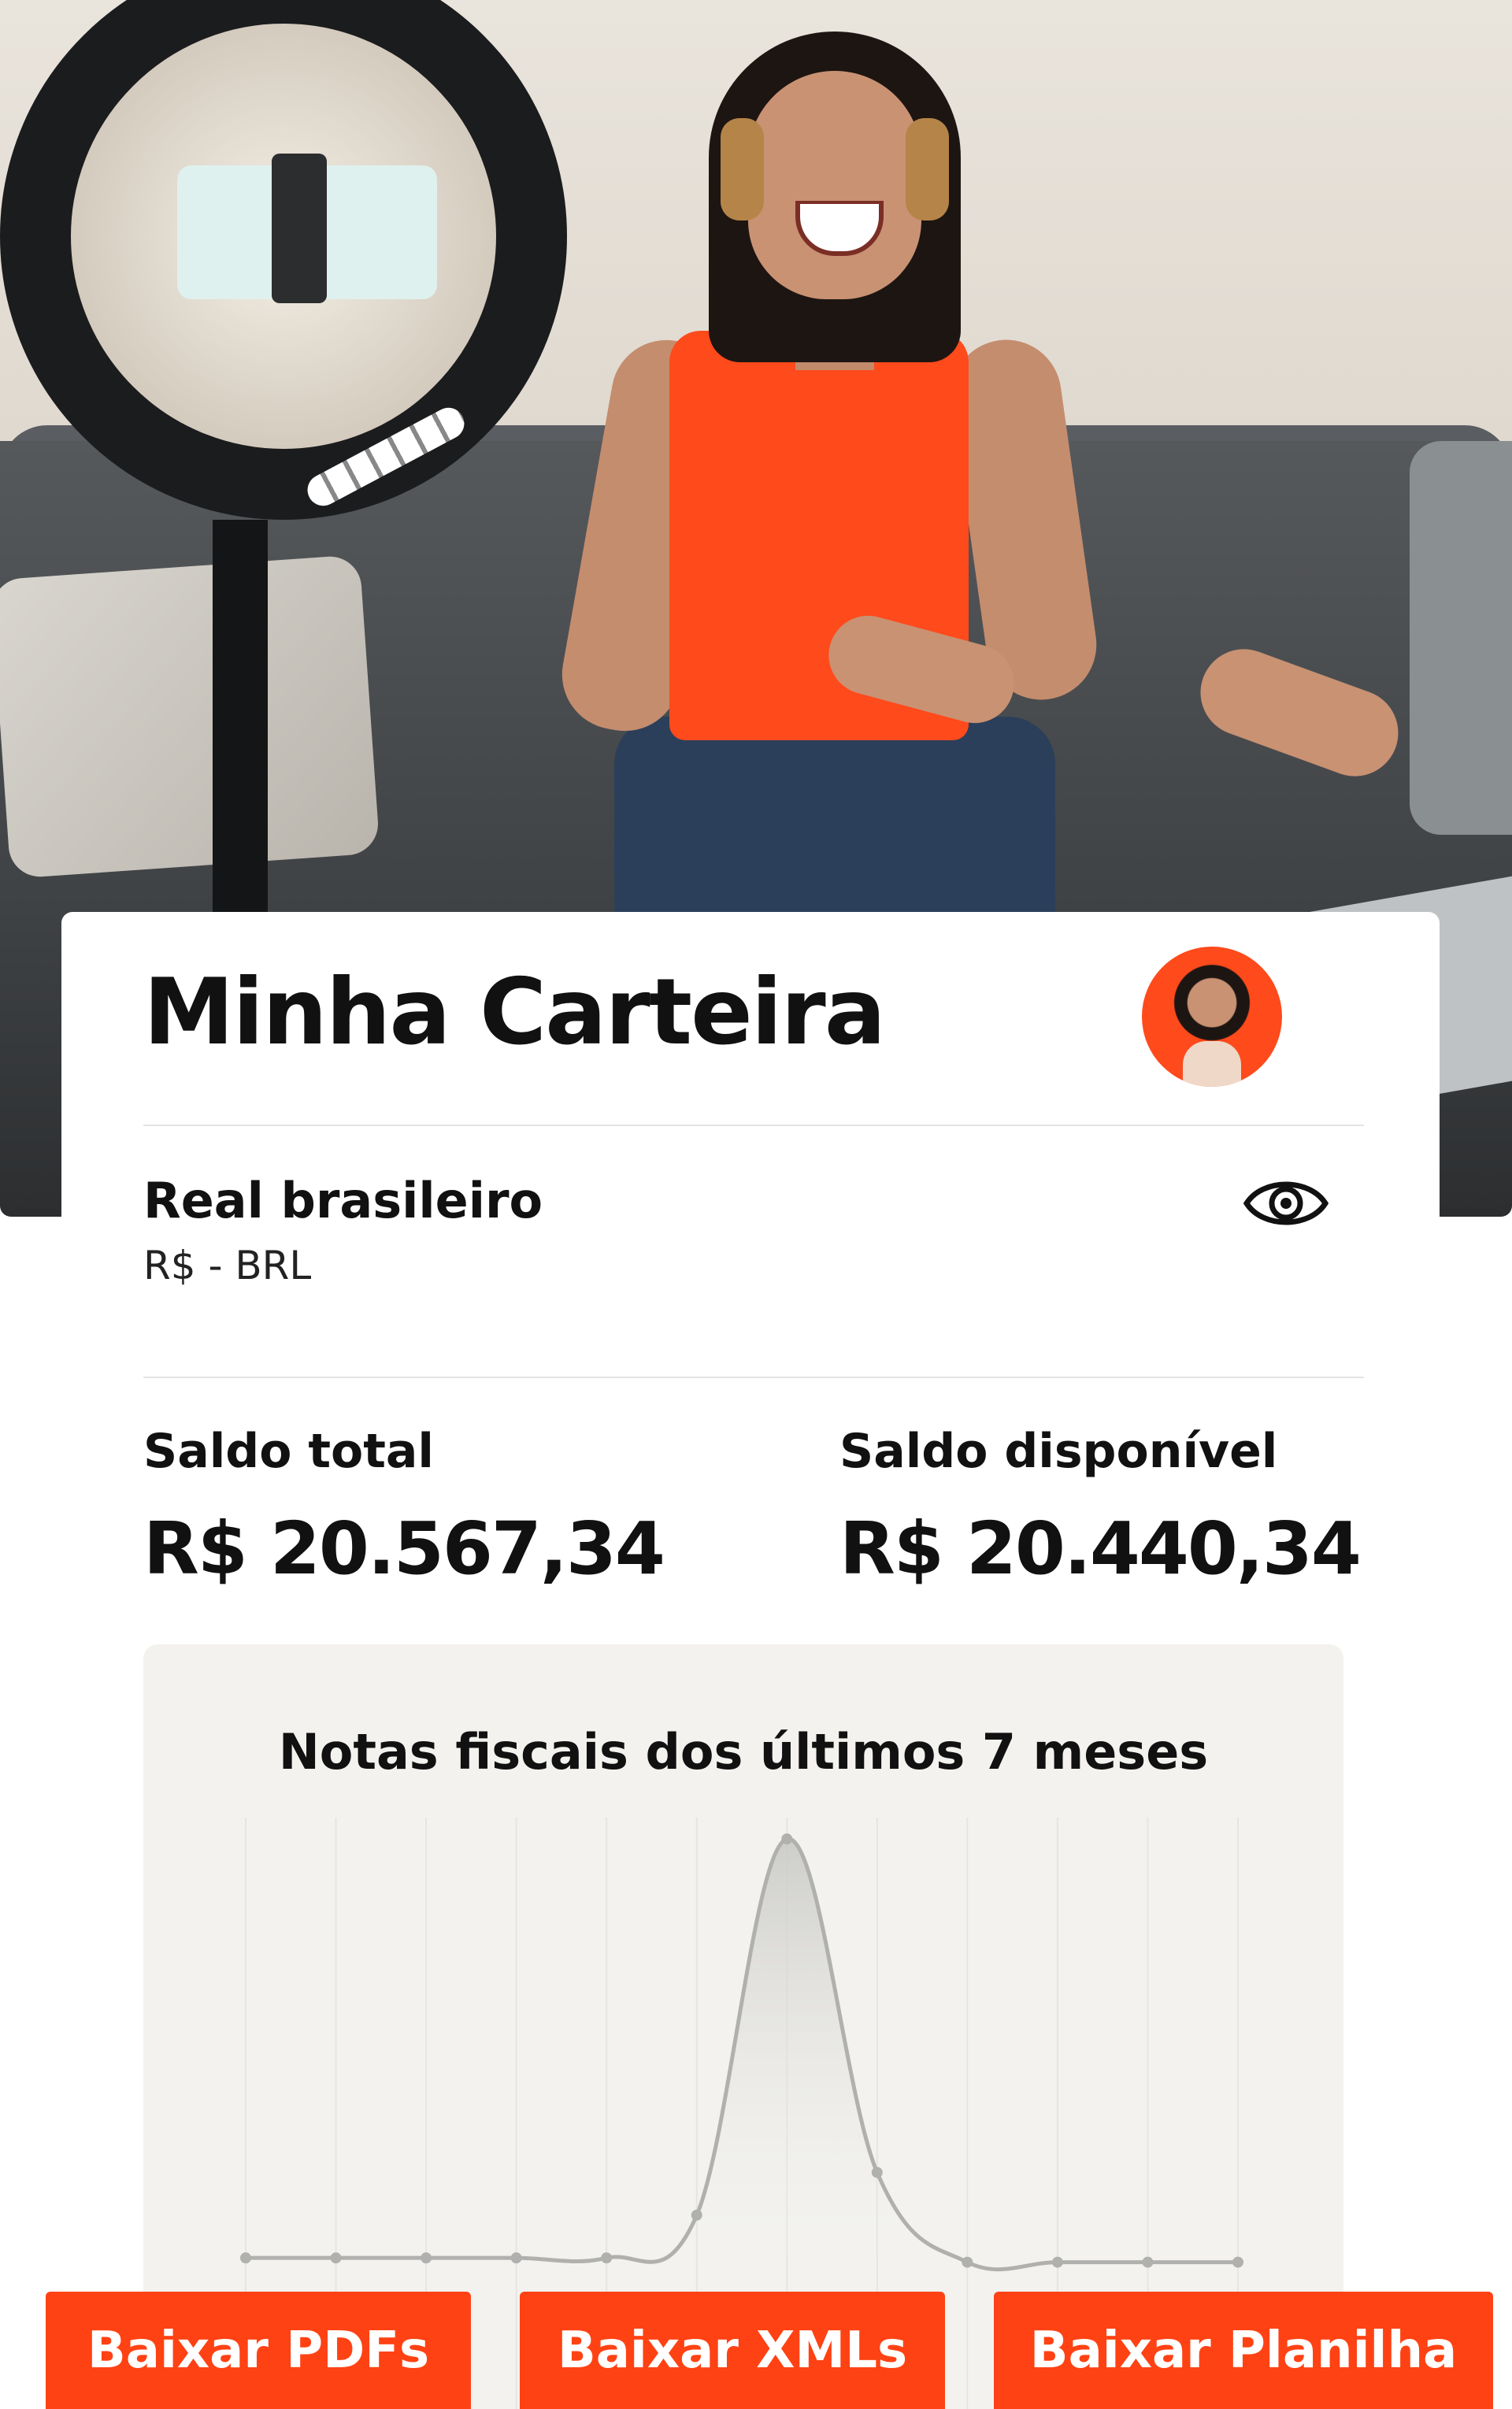  Describe the element at coordinates (1243, 2350) in the screenshot. I see `download-spreadsheet-button: Baixar Planilha` at that location.